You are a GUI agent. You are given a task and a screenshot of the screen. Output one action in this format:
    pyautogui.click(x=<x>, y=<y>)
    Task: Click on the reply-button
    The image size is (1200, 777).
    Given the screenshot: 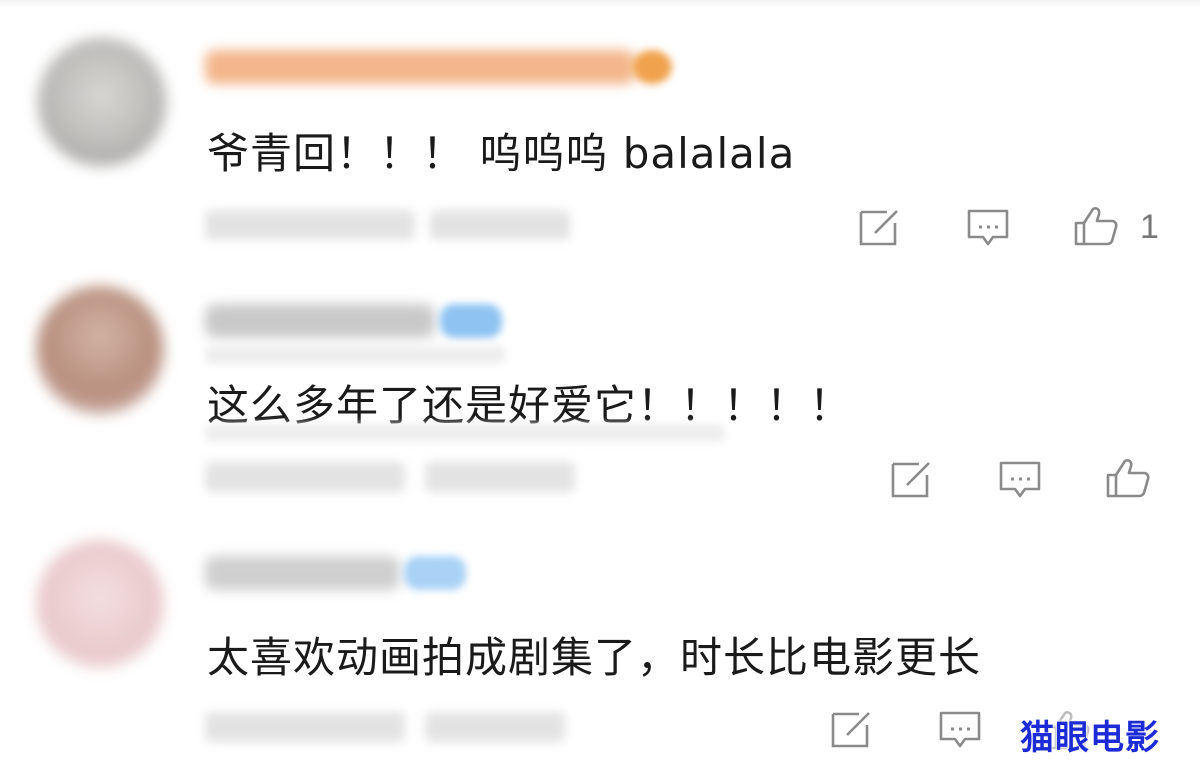 What is the action you would take?
    pyautogui.click(x=960, y=730)
    